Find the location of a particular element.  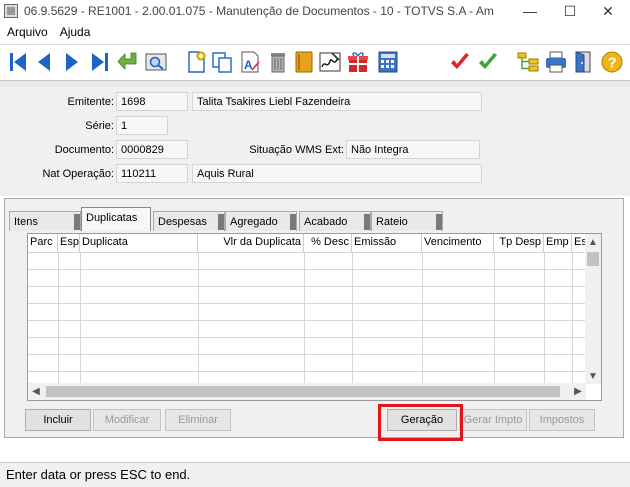

book-icon is located at coordinates (304, 62).